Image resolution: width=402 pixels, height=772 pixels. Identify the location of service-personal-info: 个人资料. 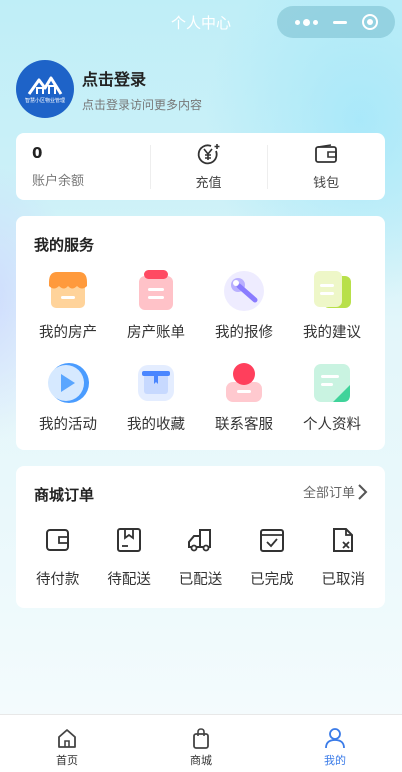
(332, 406).